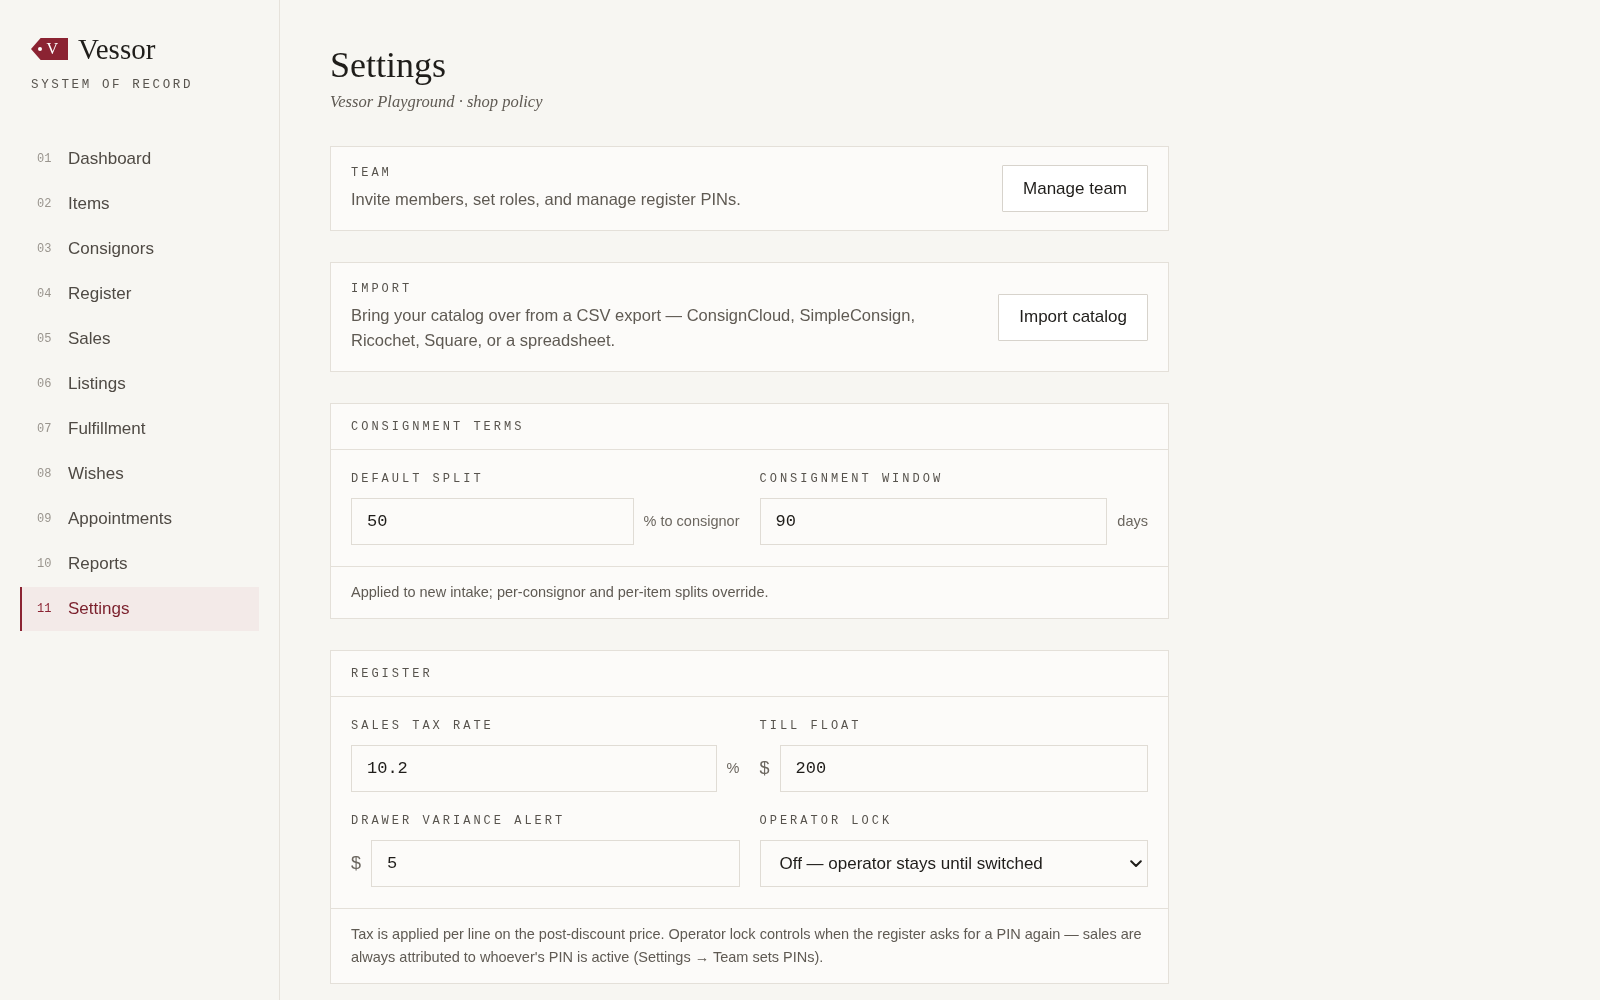 The image size is (1600, 1000). I want to click on nav-item: 05 Sales, so click(139, 339).